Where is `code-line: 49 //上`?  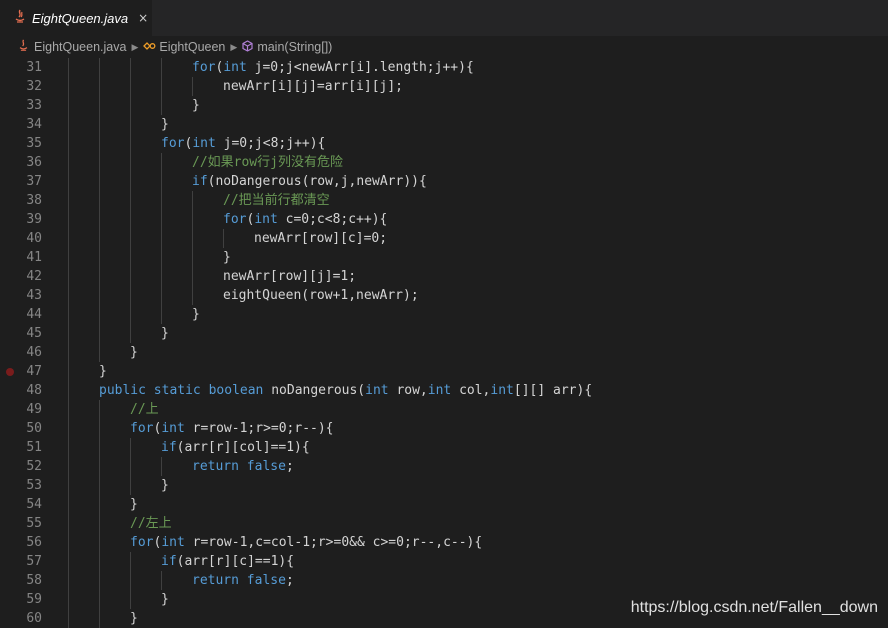
code-line: 49 //上 is located at coordinates (444, 409).